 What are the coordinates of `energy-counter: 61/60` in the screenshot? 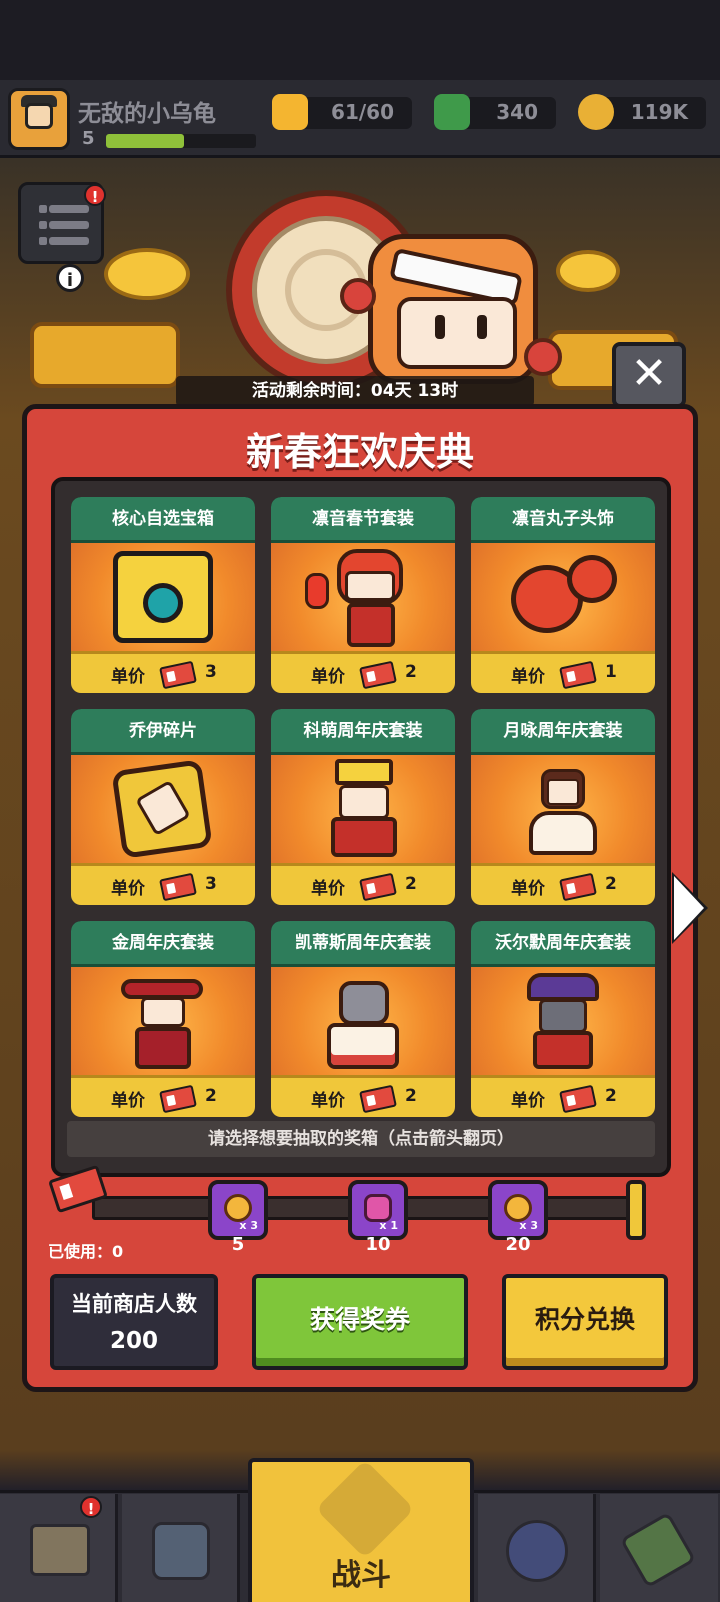 It's located at (356, 113).